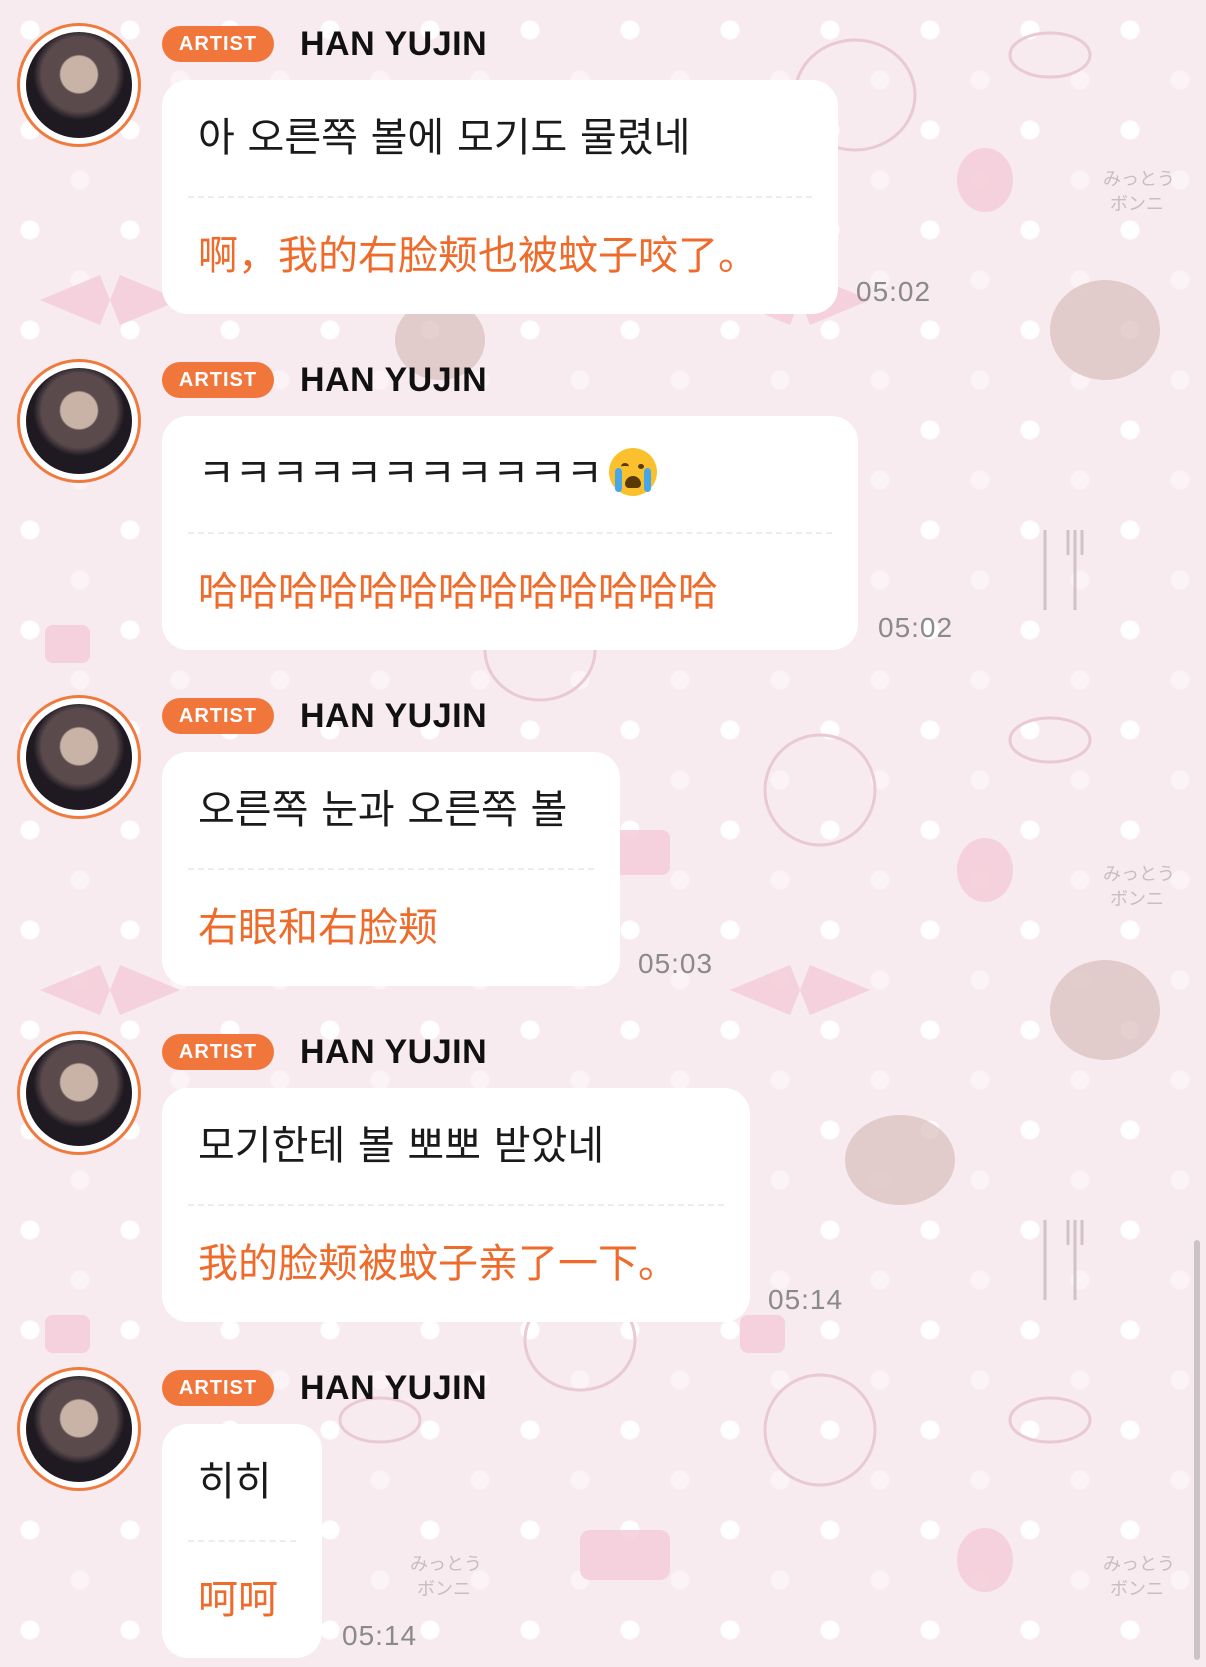 This screenshot has height=1667, width=1206. What do you see at coordinates (238, 1600) in the screenshot?
I see `translated-text: 呵呵` at bounding box center [238, 1600].